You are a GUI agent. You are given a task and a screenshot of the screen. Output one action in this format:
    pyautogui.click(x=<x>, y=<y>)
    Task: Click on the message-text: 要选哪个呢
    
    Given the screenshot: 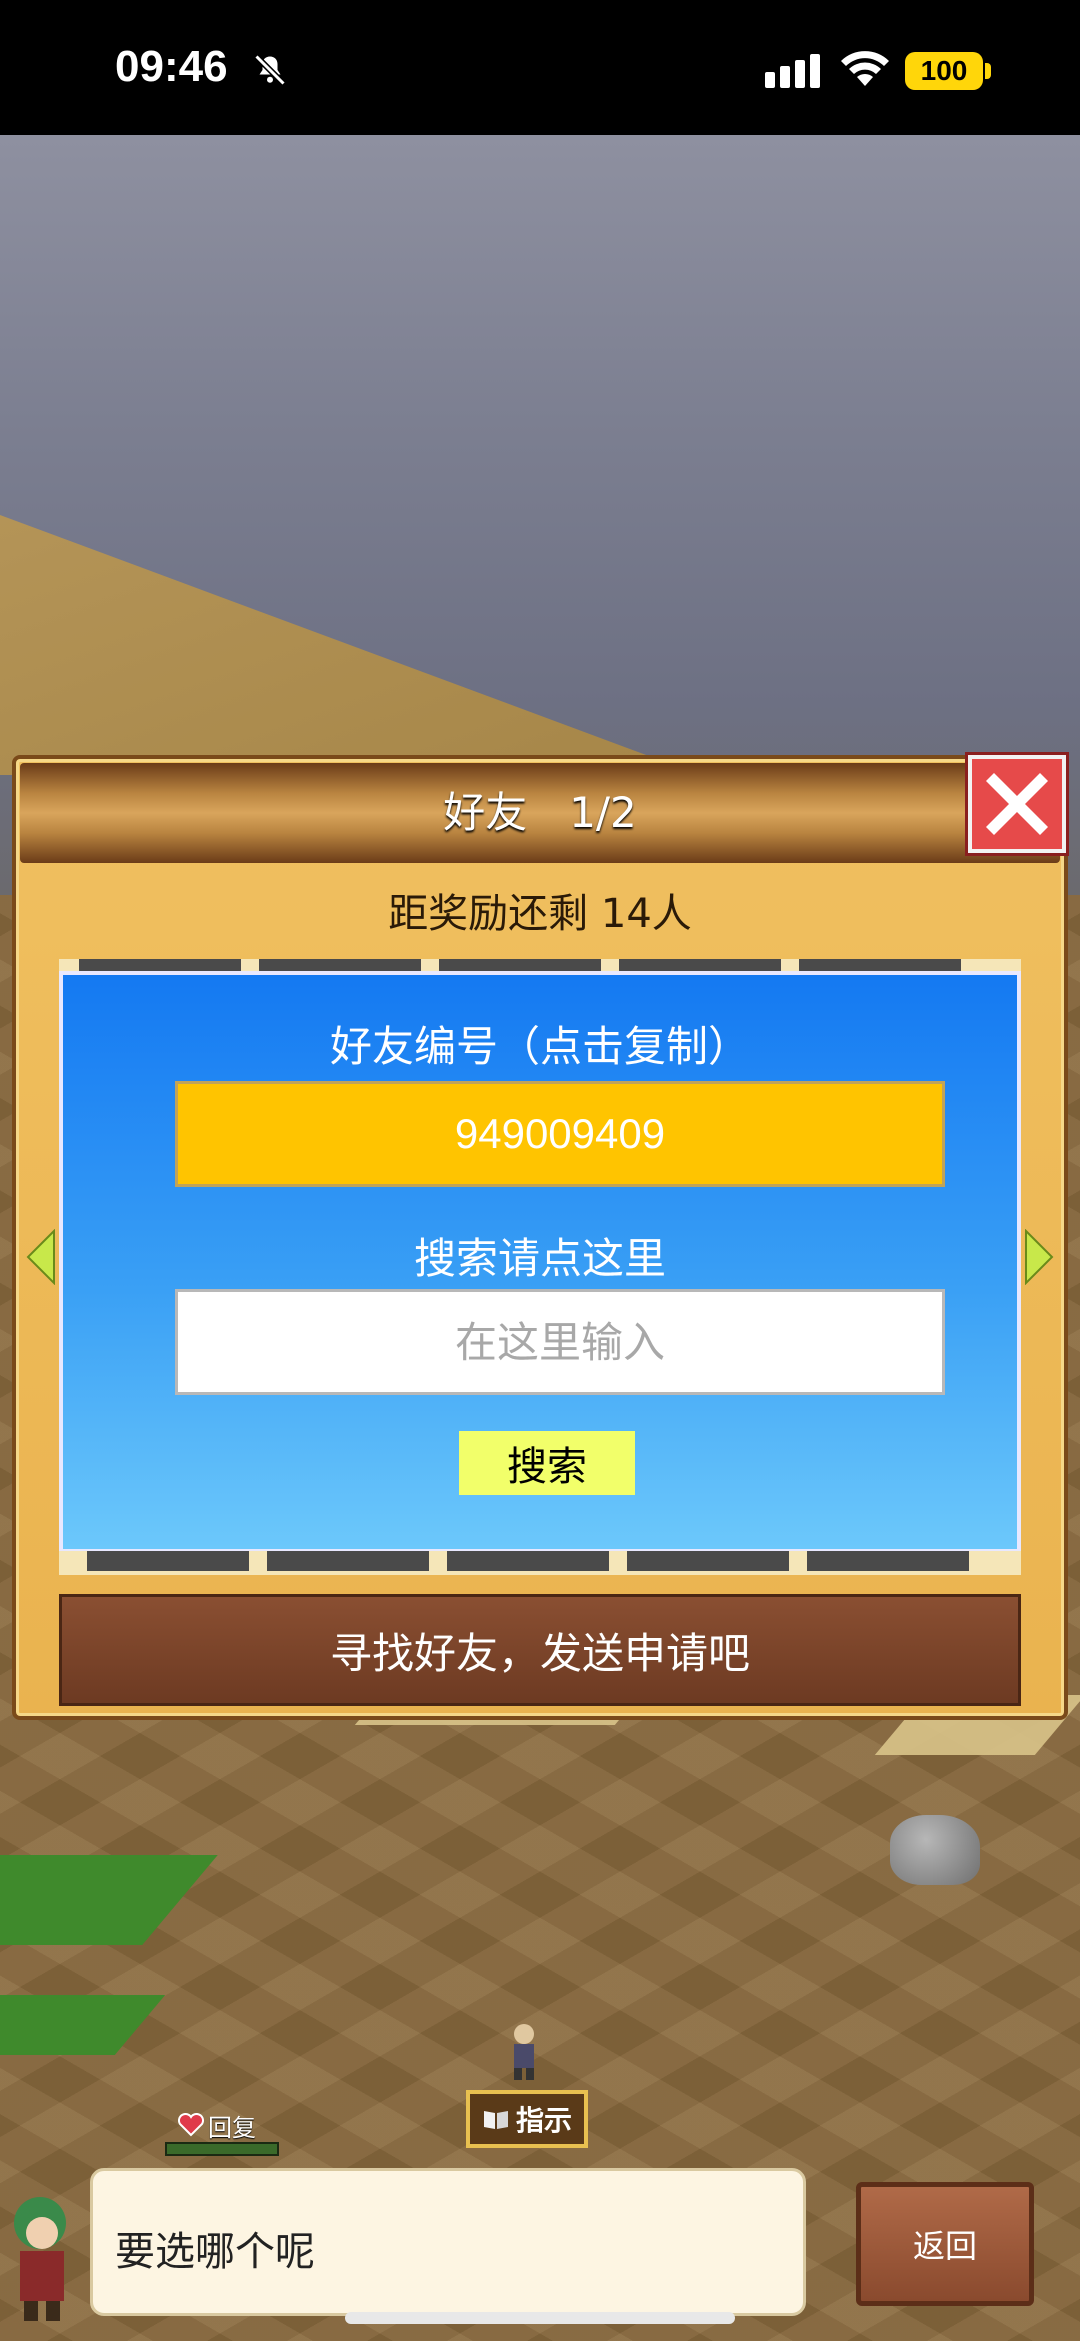 What is the action you would take?
    pyautogui.click(x=215, y=2252)
    